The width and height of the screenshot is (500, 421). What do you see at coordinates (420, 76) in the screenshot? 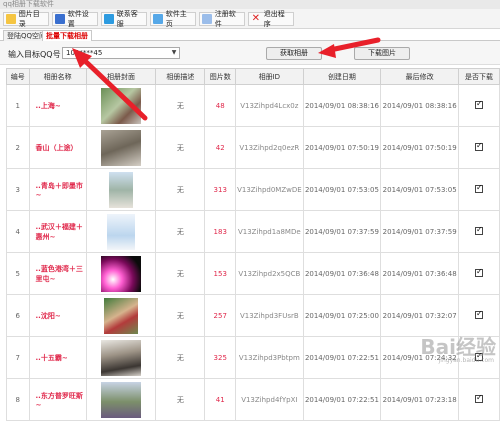
I see `header-modified: 最后修改` at bounding box center [420, 76].